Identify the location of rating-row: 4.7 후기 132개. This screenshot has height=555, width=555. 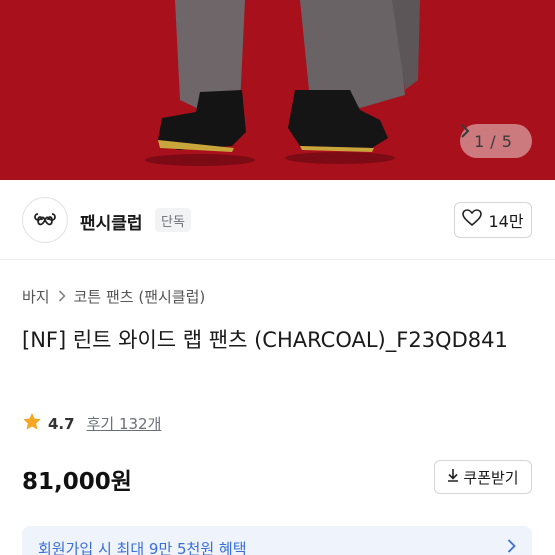
(91, 423).